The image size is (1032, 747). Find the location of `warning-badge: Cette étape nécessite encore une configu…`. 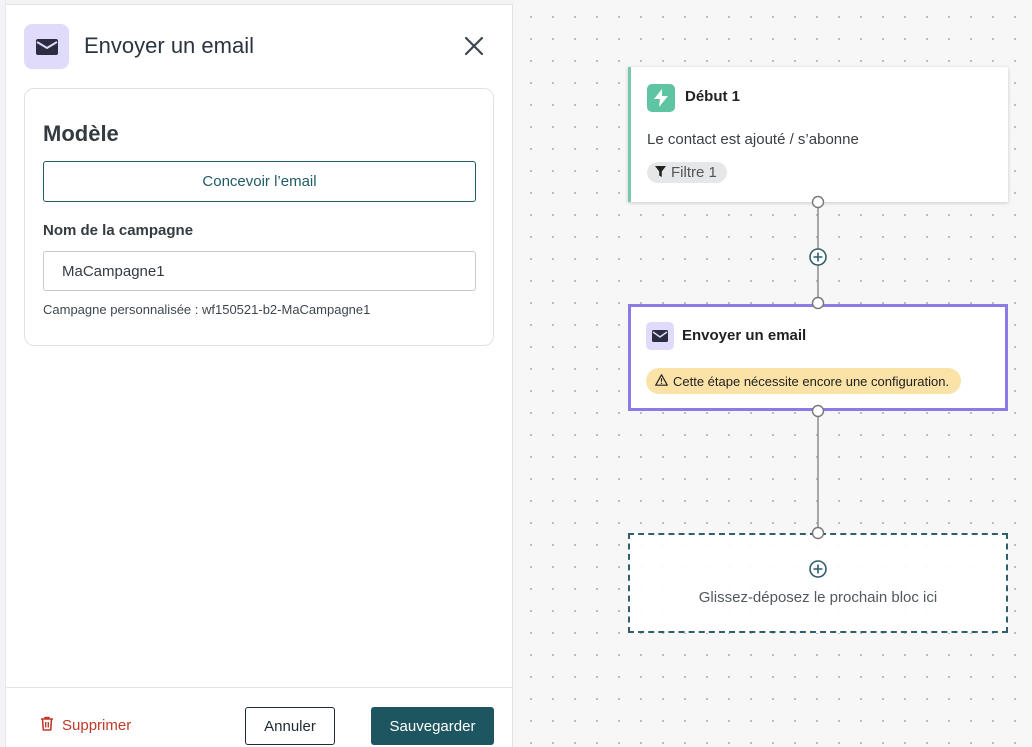

warning-badge: Cette étape nécessite encore une configu… is located at coordinates (804, 381).